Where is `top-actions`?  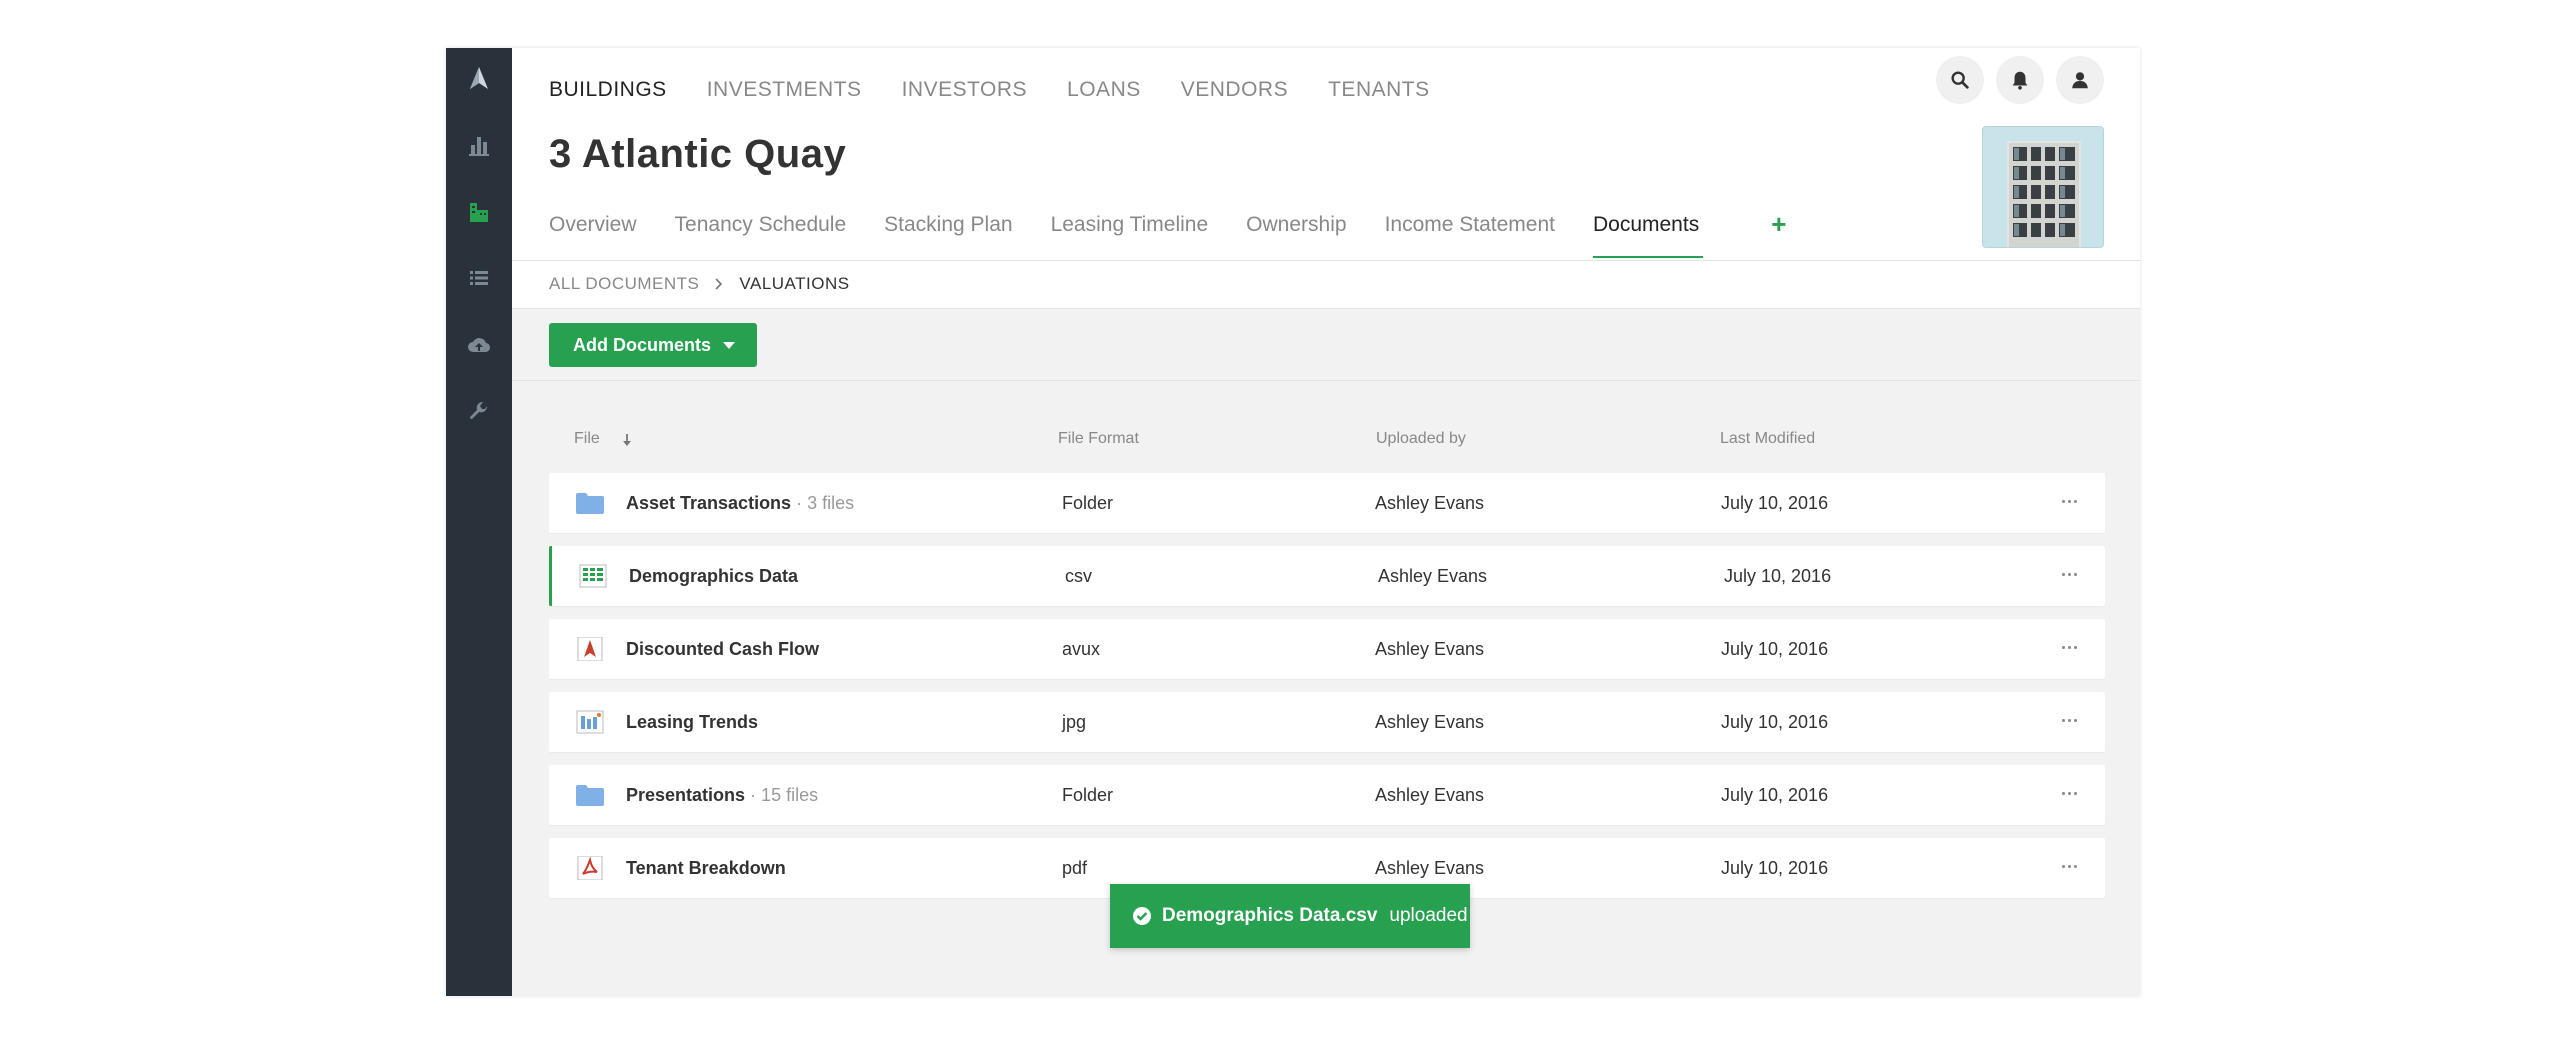 top-actions is located at coordinates (2020, 80).